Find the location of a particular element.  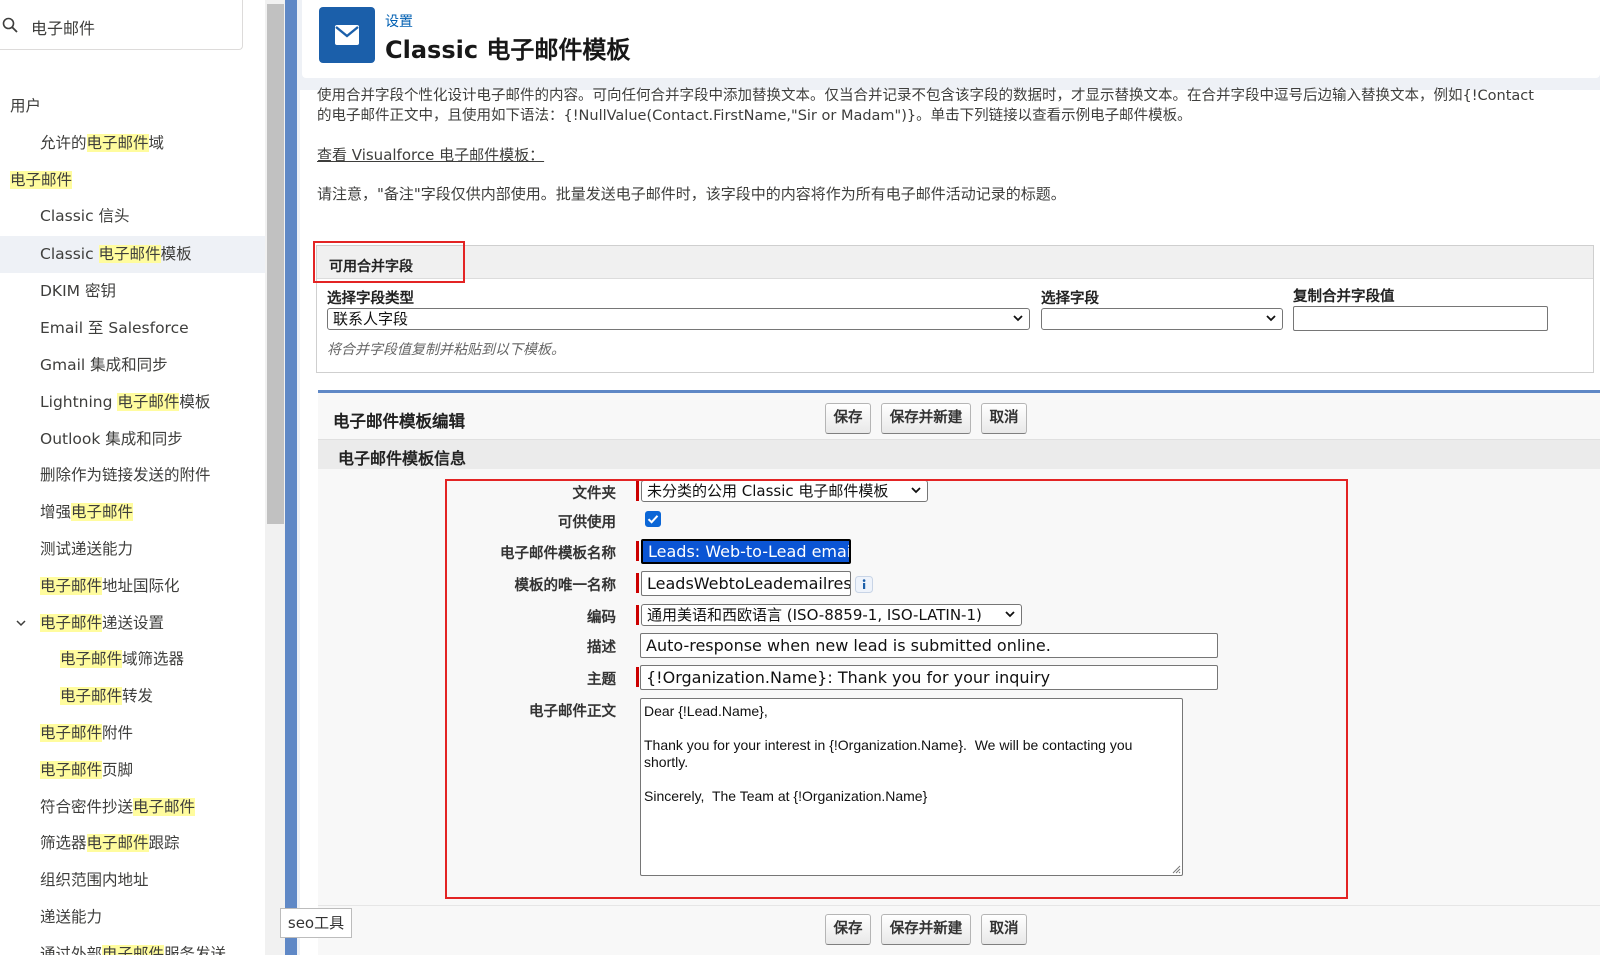

sidebar-item: DKIM 密钥 is located at coordinates (132, 291).